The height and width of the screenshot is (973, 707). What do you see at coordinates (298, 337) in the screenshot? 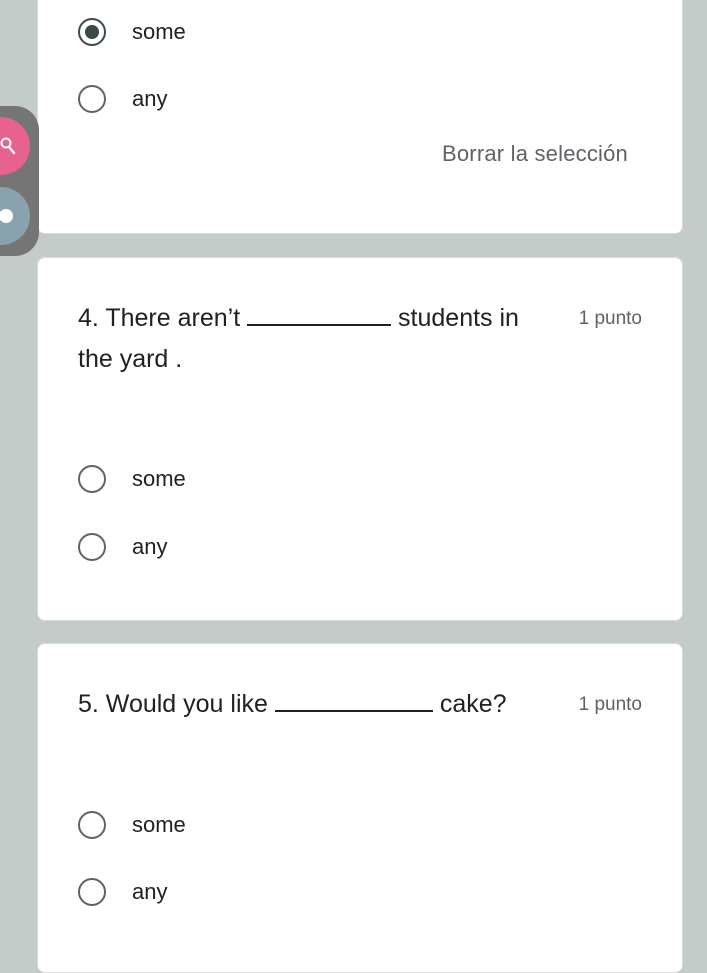
I see `question-text: 4. There aren’t students in the yard .` at bounding box center [298, 337].